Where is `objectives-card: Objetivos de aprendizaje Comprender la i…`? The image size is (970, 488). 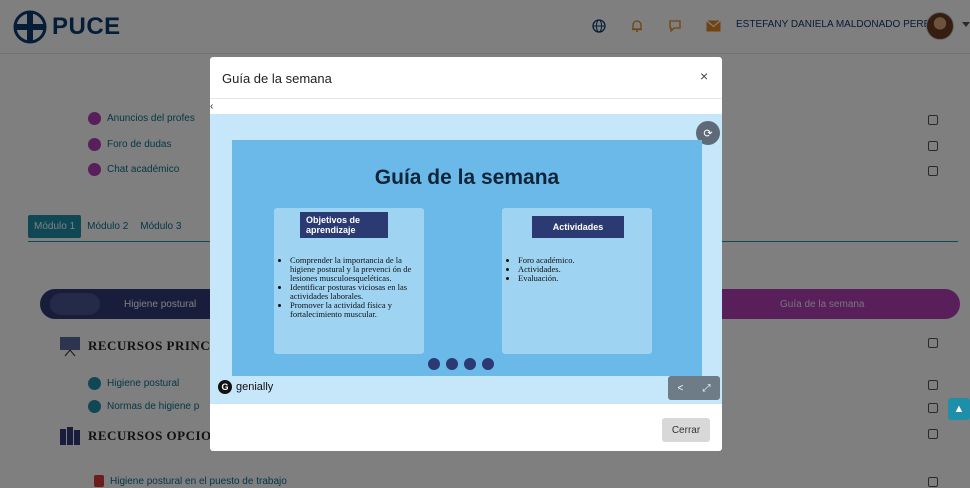 objectives-card: Objetivos de aprendizaje Comprender la i… is located at coordinates (349, 281).